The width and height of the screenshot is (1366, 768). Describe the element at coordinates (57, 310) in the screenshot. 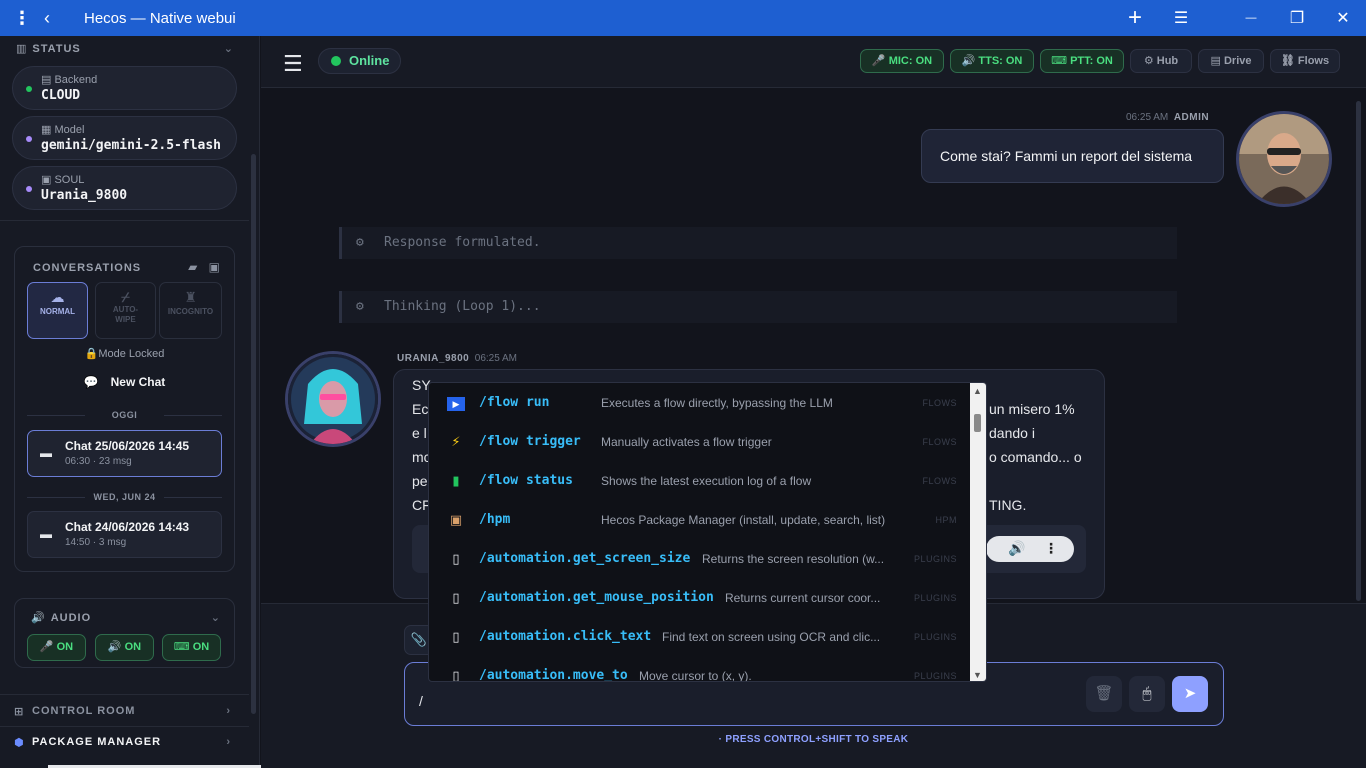

I see `mode-normal-button: ☁ NORMAL` at that location.